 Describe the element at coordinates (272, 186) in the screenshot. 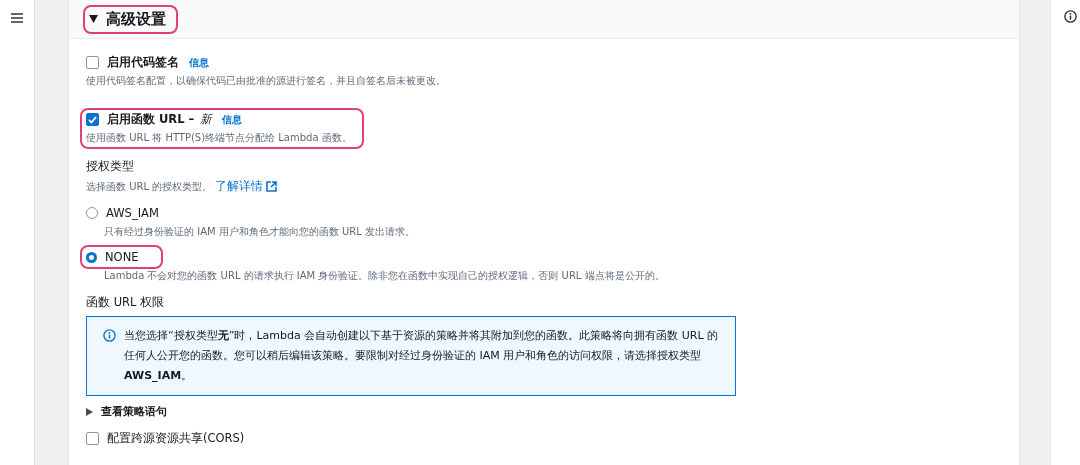

I see `external-link-icon` at that location.